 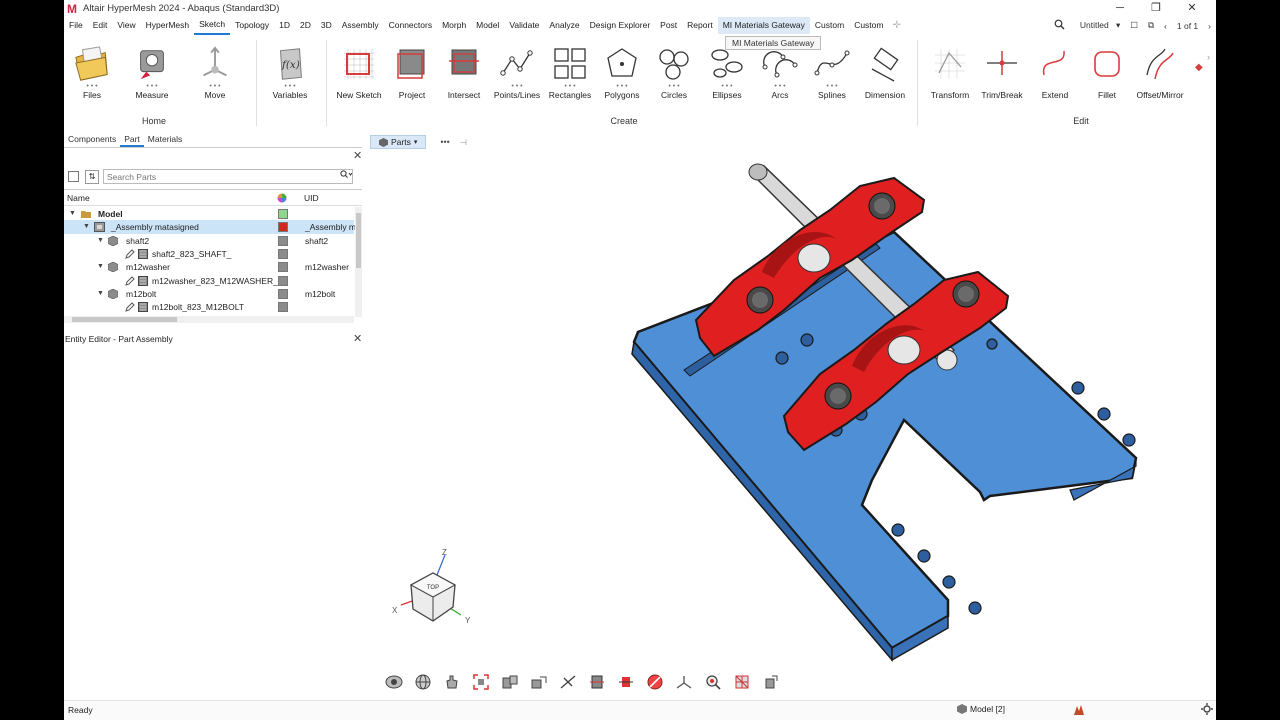 I want to click on search-icon, so click(x=1059, y=25).